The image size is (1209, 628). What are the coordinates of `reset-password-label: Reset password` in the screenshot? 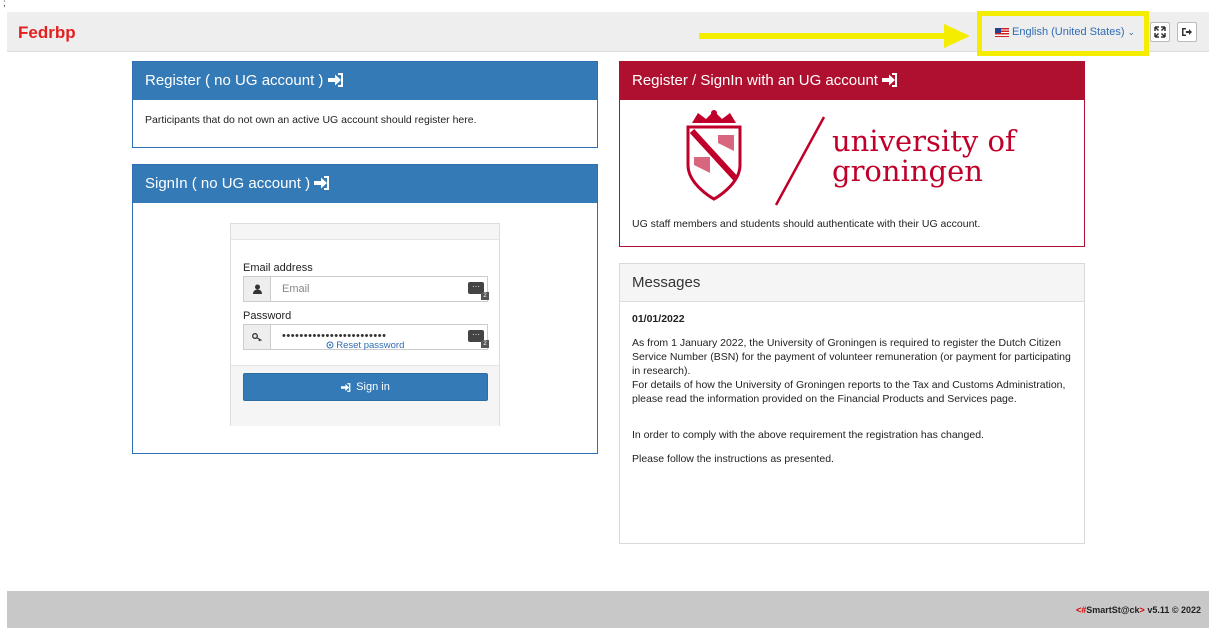 It's located at (370, 345).